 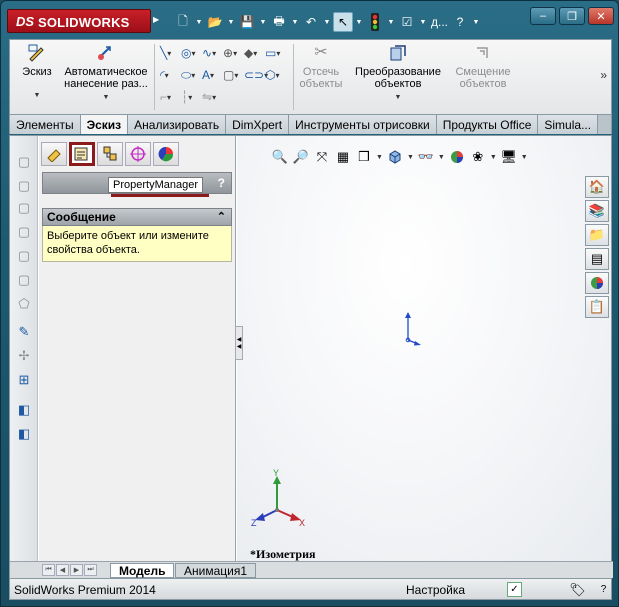 I want to click on new-document-icon: 🗋, so click(x=183, y=22).